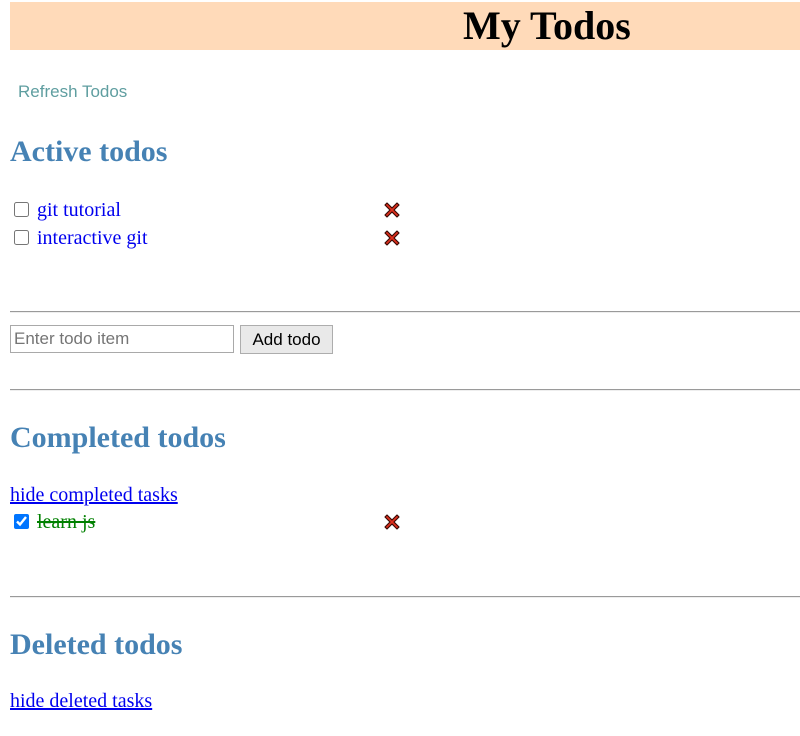 Image resolution: width=800 pixels, height=736 pixels. I want to click on hide-completed-link: hide completed tasks, so click(94, 495).